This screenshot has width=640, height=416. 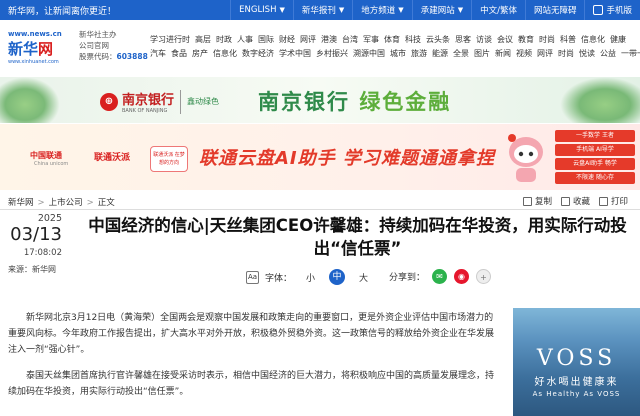 What do you see at coordinates (371, 39) in the screenshot?
I see `nav-link: 军事` at bounding box center [371, 39].